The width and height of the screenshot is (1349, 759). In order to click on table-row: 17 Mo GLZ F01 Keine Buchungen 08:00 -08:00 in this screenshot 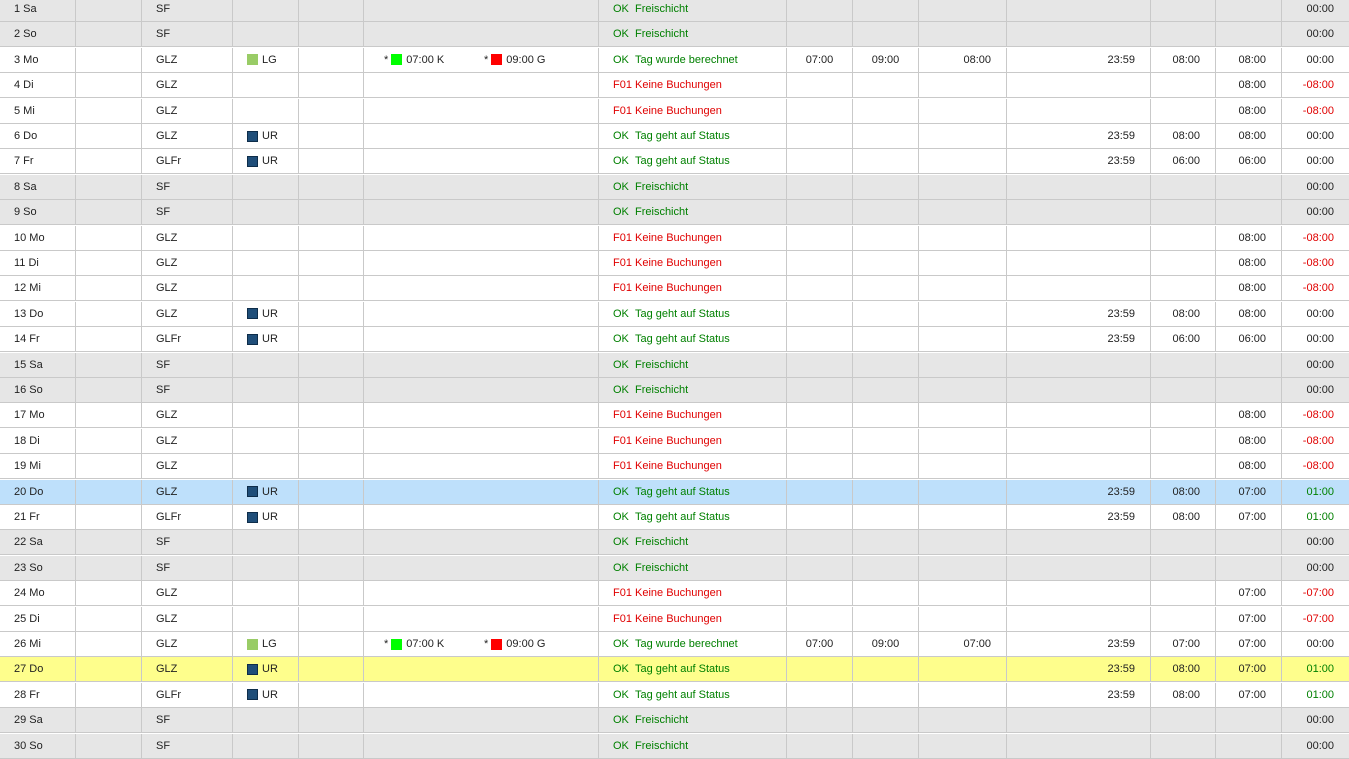, I will do `click(674, 416)`.